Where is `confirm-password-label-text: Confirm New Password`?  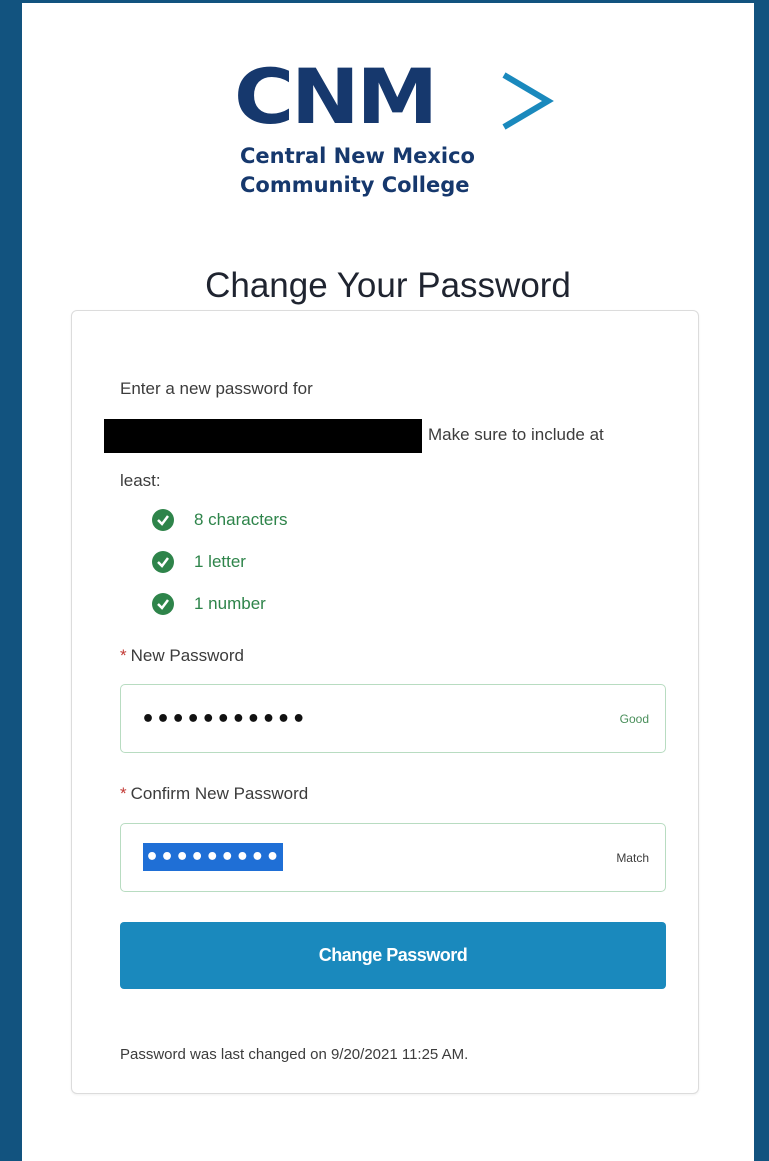 confirm-password-label-text: Confirm New Password is located at coordinates (219, 793).